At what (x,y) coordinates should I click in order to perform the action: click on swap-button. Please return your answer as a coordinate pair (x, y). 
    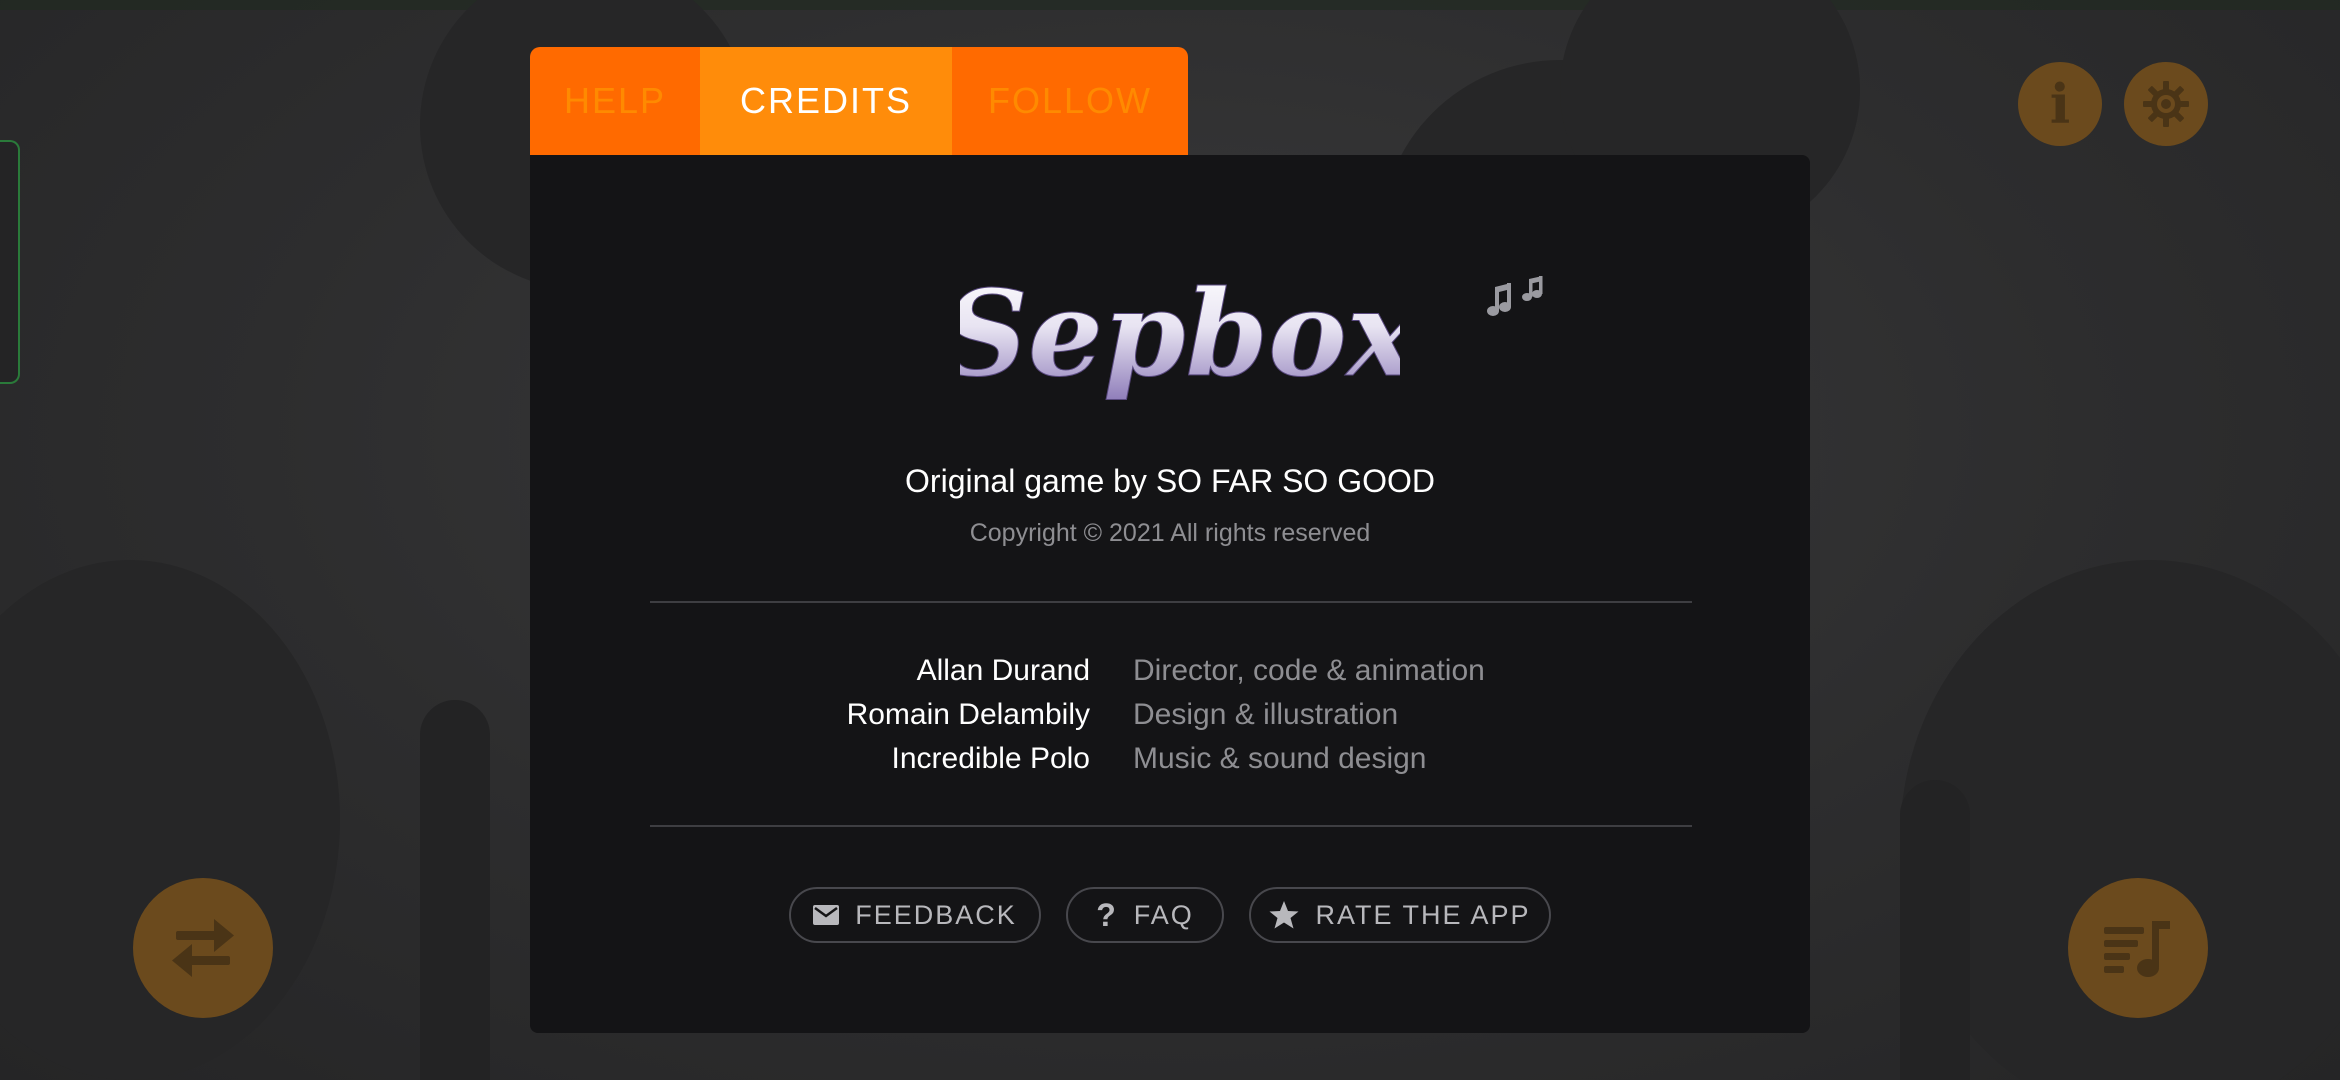
    Looking at the image, I should click on (203, 948).